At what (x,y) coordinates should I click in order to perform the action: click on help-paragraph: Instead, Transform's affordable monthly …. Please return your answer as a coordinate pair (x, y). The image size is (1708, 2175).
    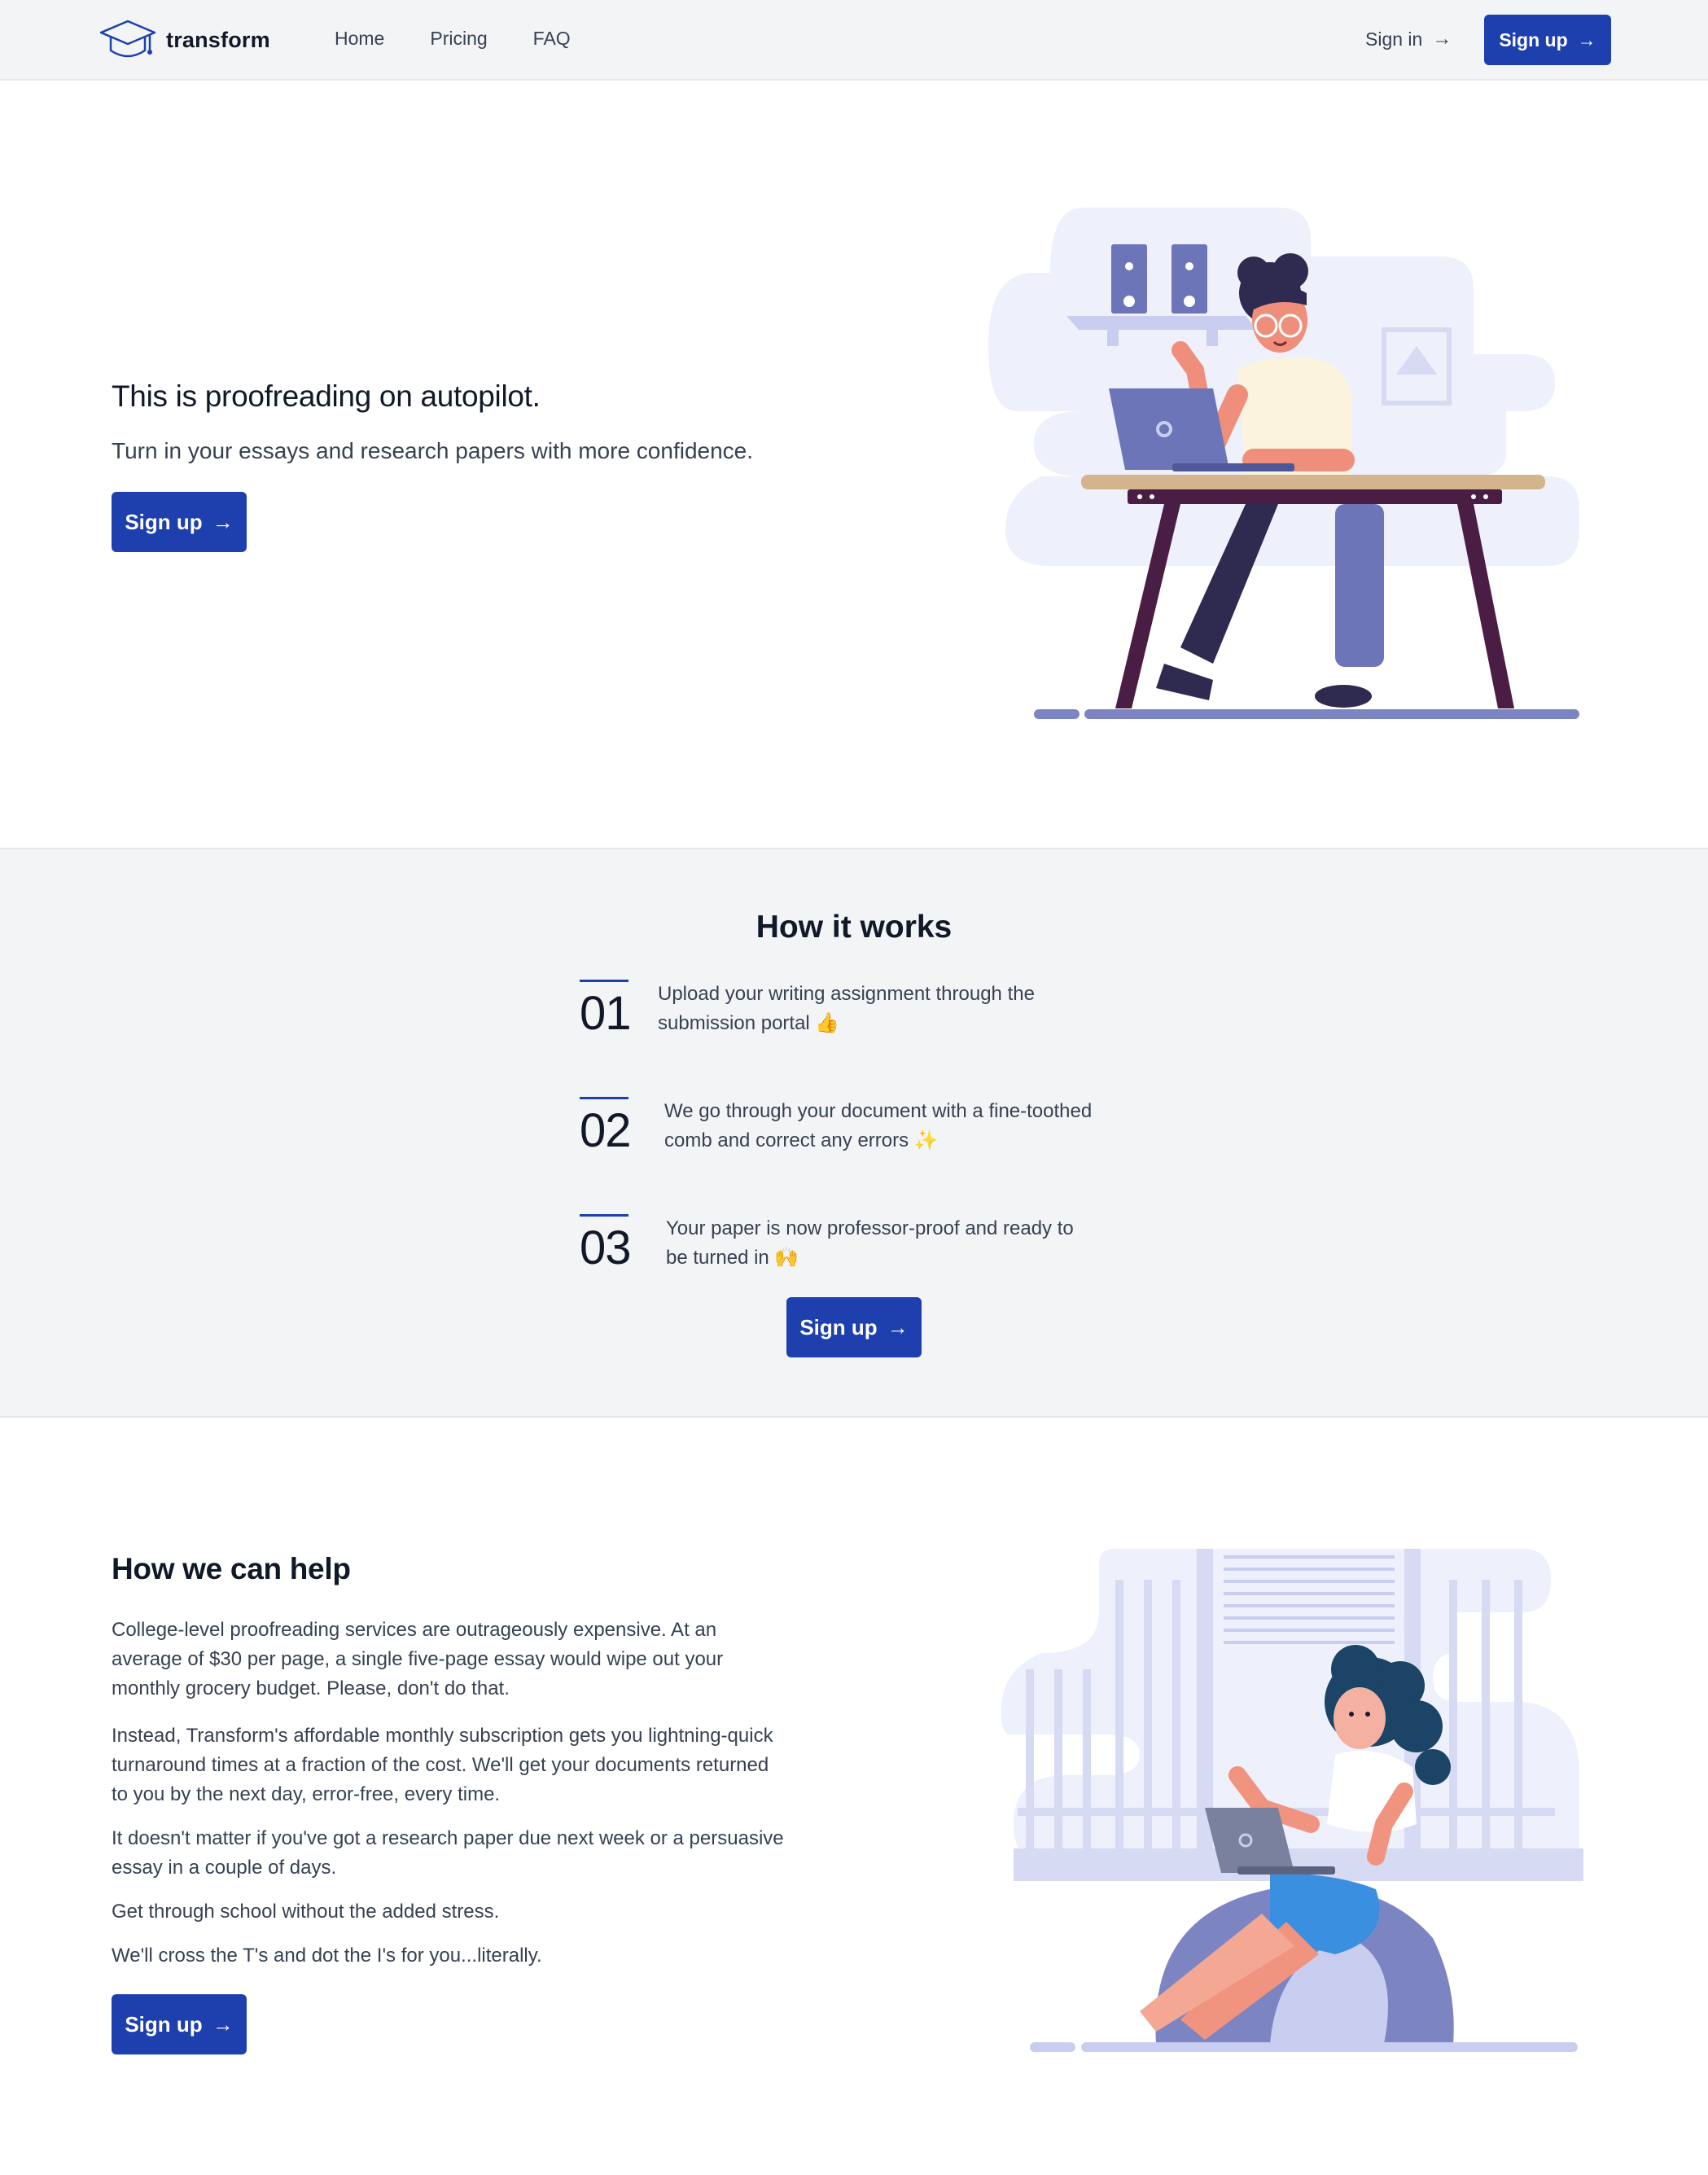
    Looking at the image, I should click on (478, 1765).